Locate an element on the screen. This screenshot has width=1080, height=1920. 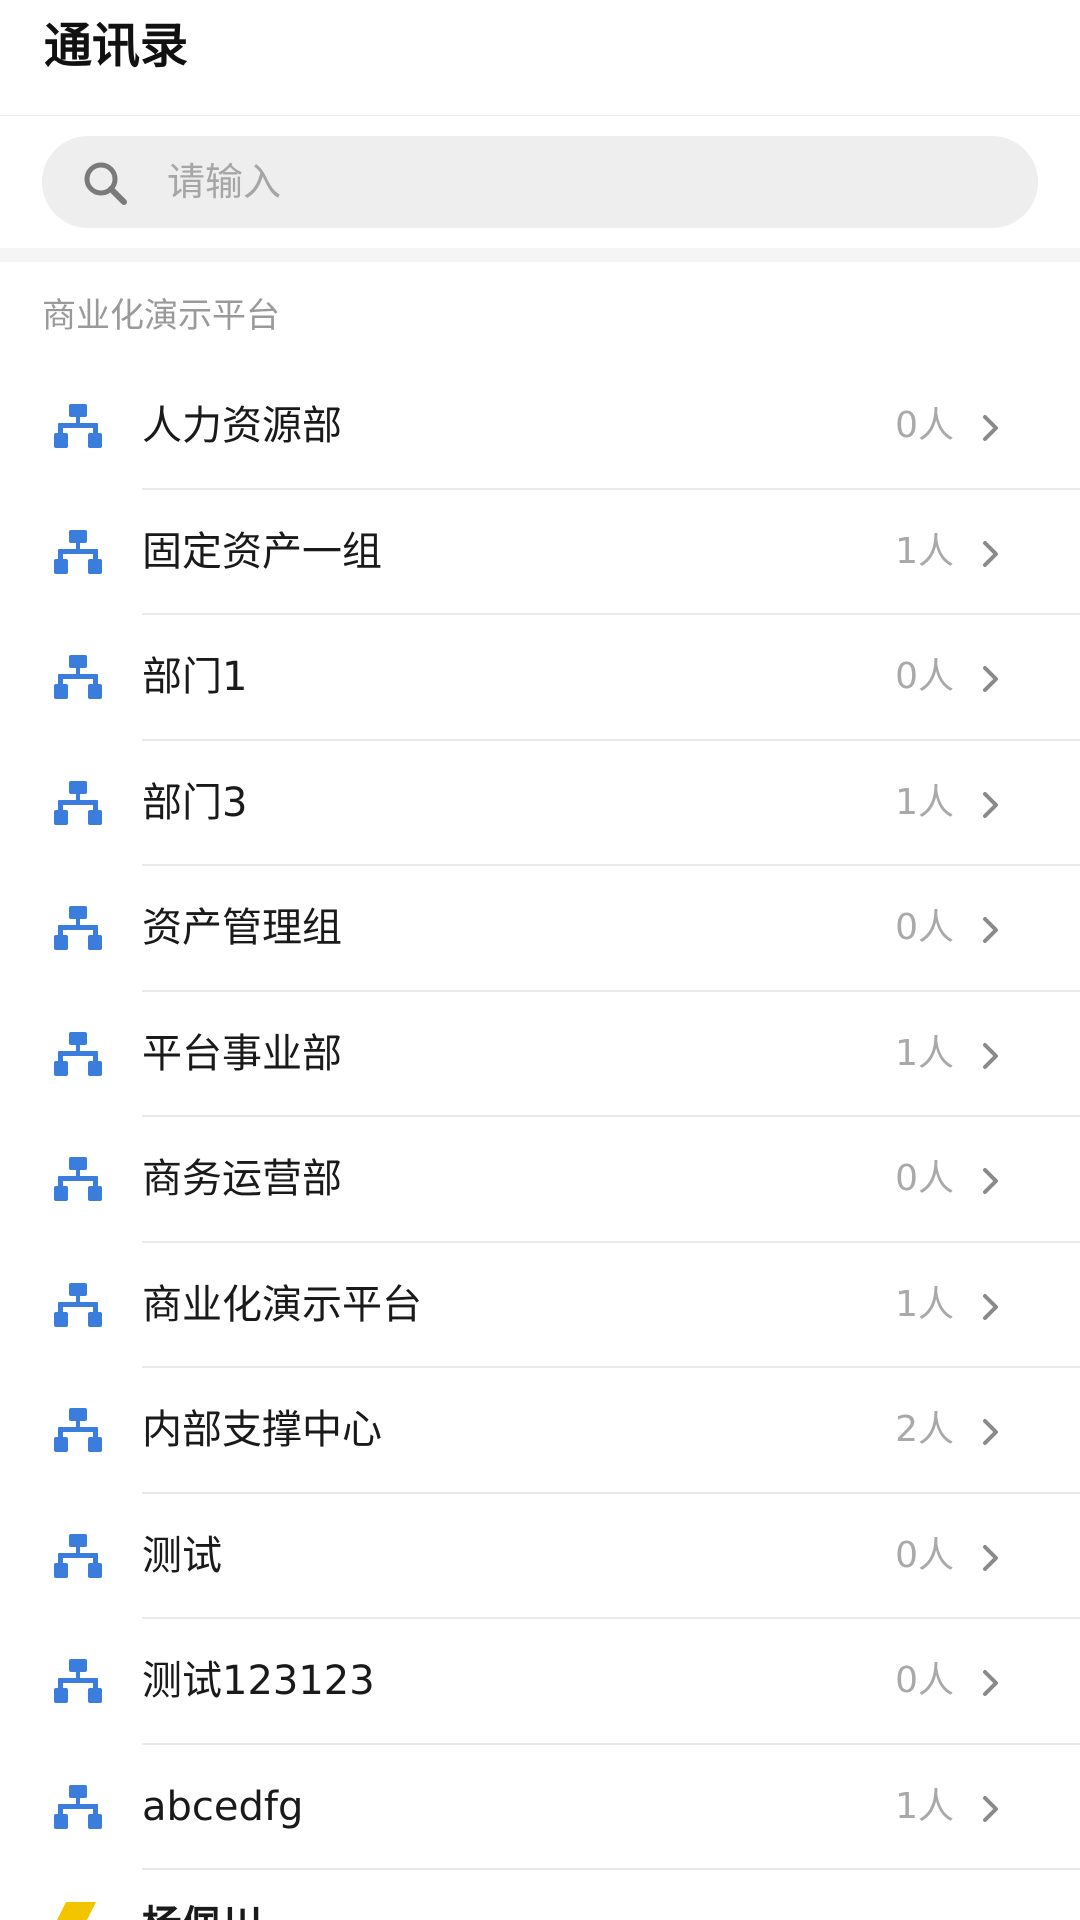
department-name: 人力资源部 is located at coordinates (242, 426).